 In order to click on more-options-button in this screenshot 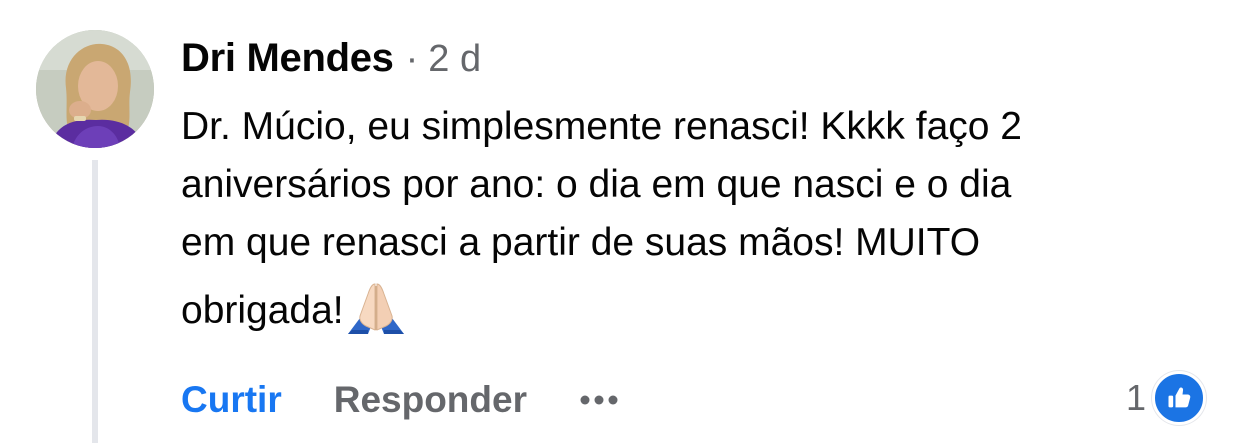, I will do `click(599, 400)`.